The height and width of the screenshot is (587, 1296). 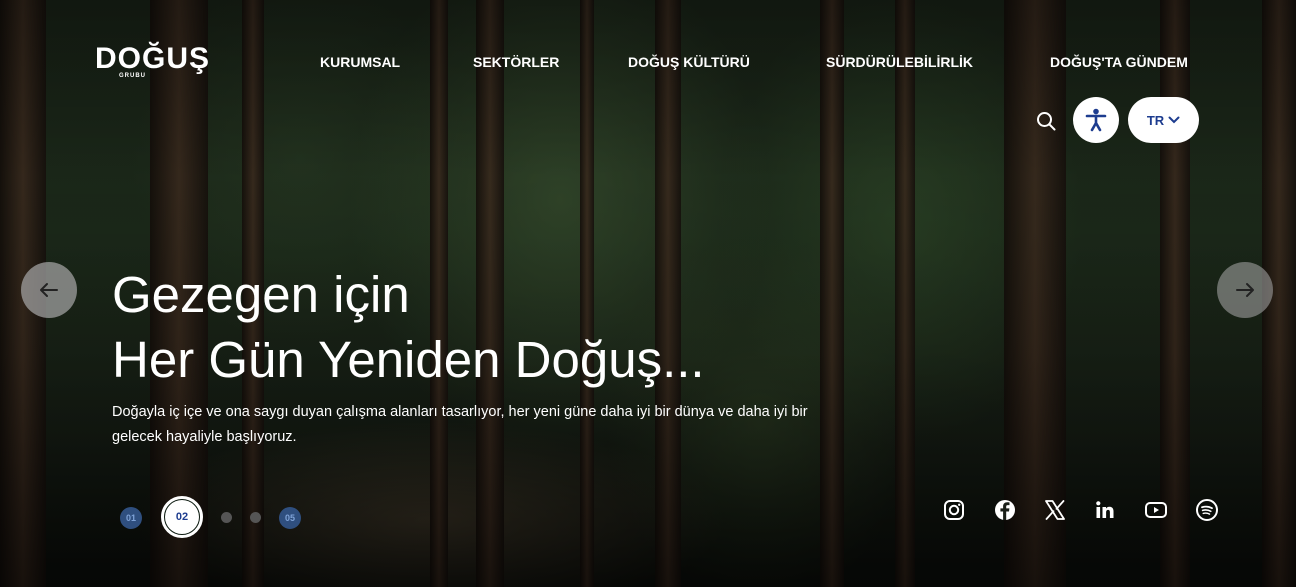 I want to click on search-icon, so click(x=1046, y=121).